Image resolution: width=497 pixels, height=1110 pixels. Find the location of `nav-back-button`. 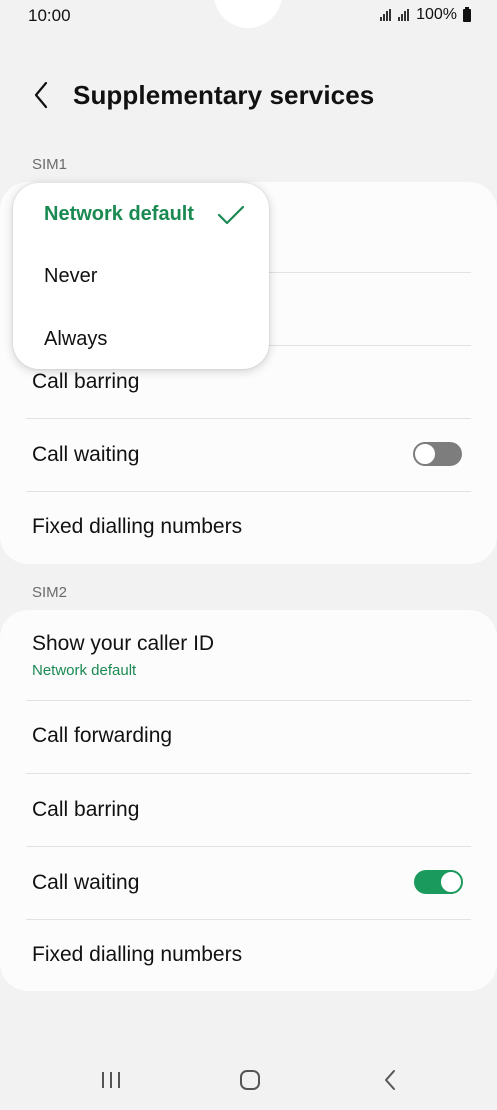

nav-back-button is located at coordinates (390, 1080).